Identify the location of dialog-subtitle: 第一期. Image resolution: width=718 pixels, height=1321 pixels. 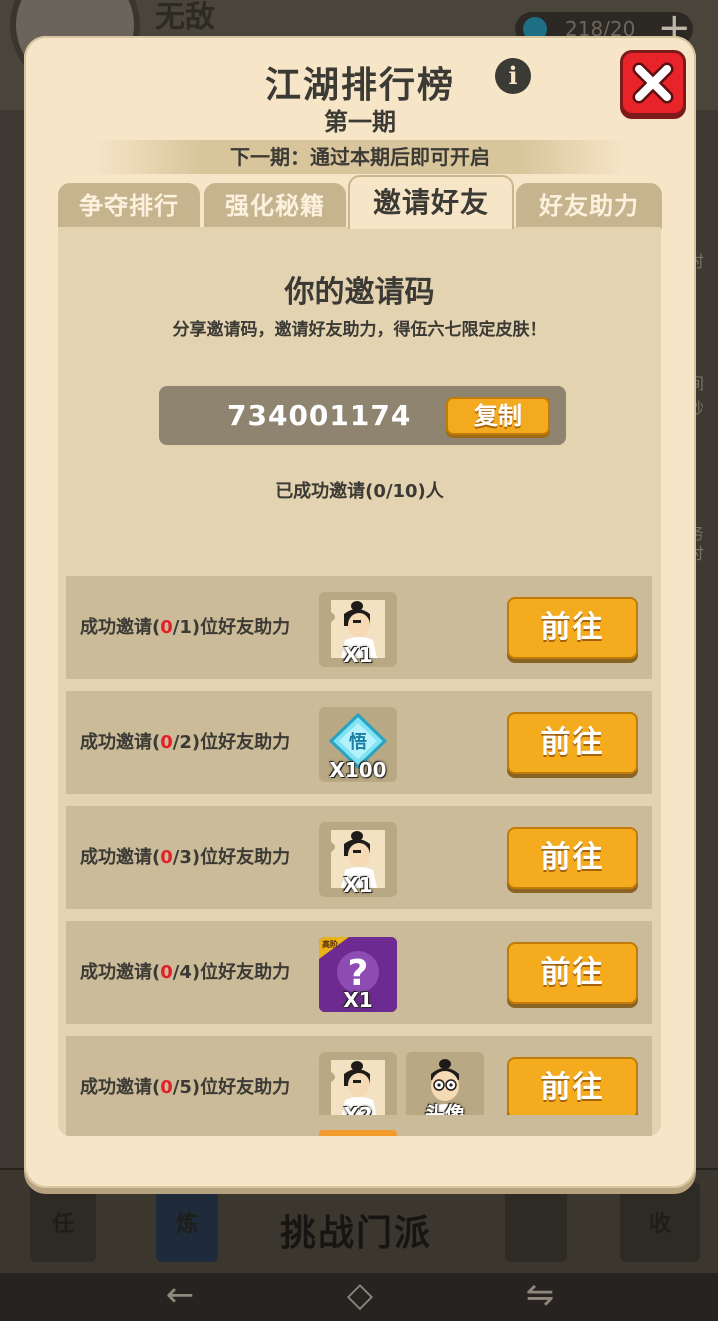
(360, 122).